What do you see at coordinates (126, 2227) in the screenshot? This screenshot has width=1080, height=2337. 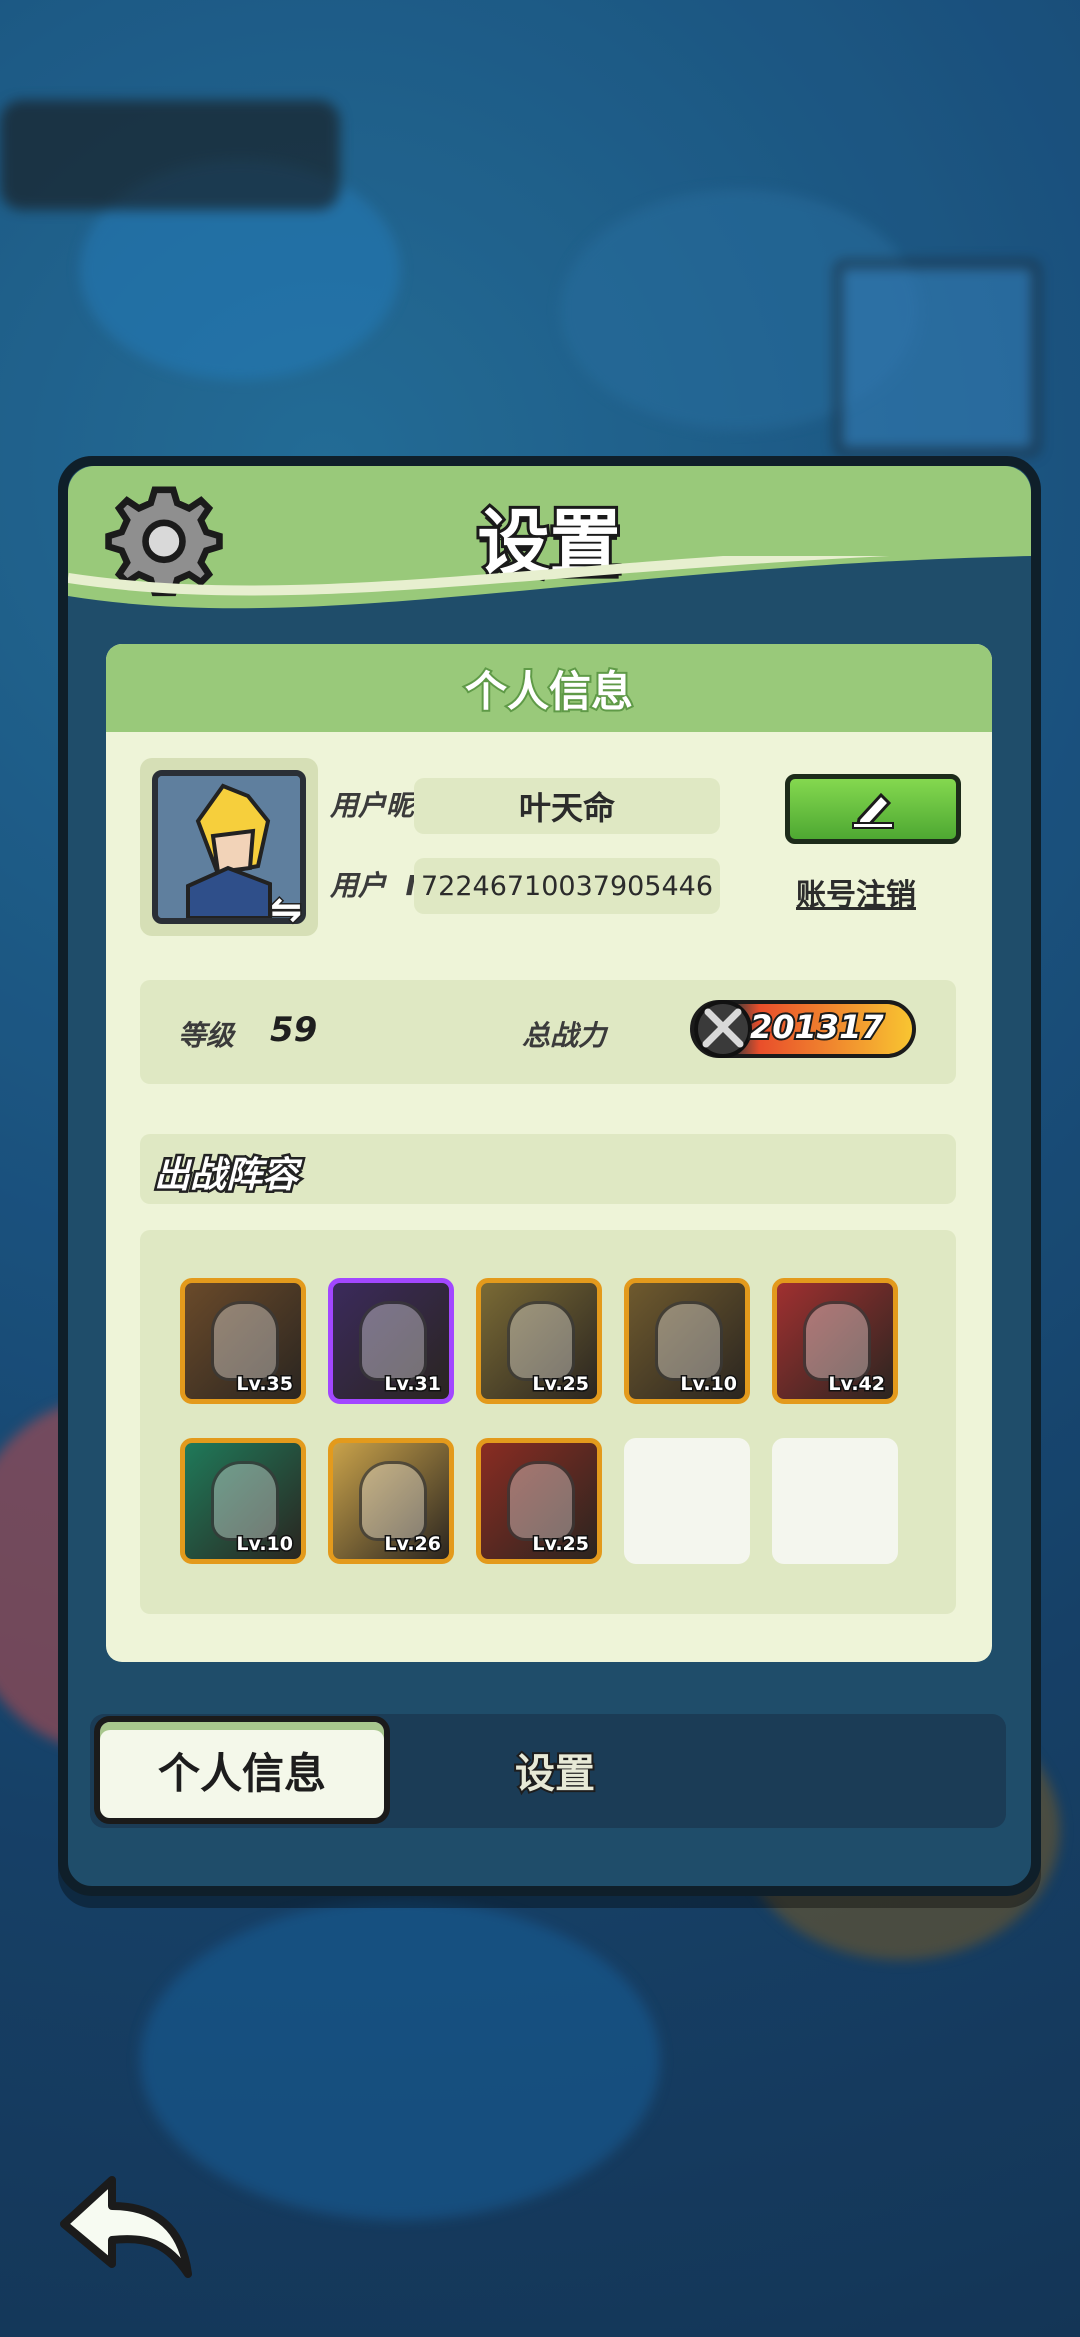 I see `back-arrow-icon` at bounding box center [126, 2227].